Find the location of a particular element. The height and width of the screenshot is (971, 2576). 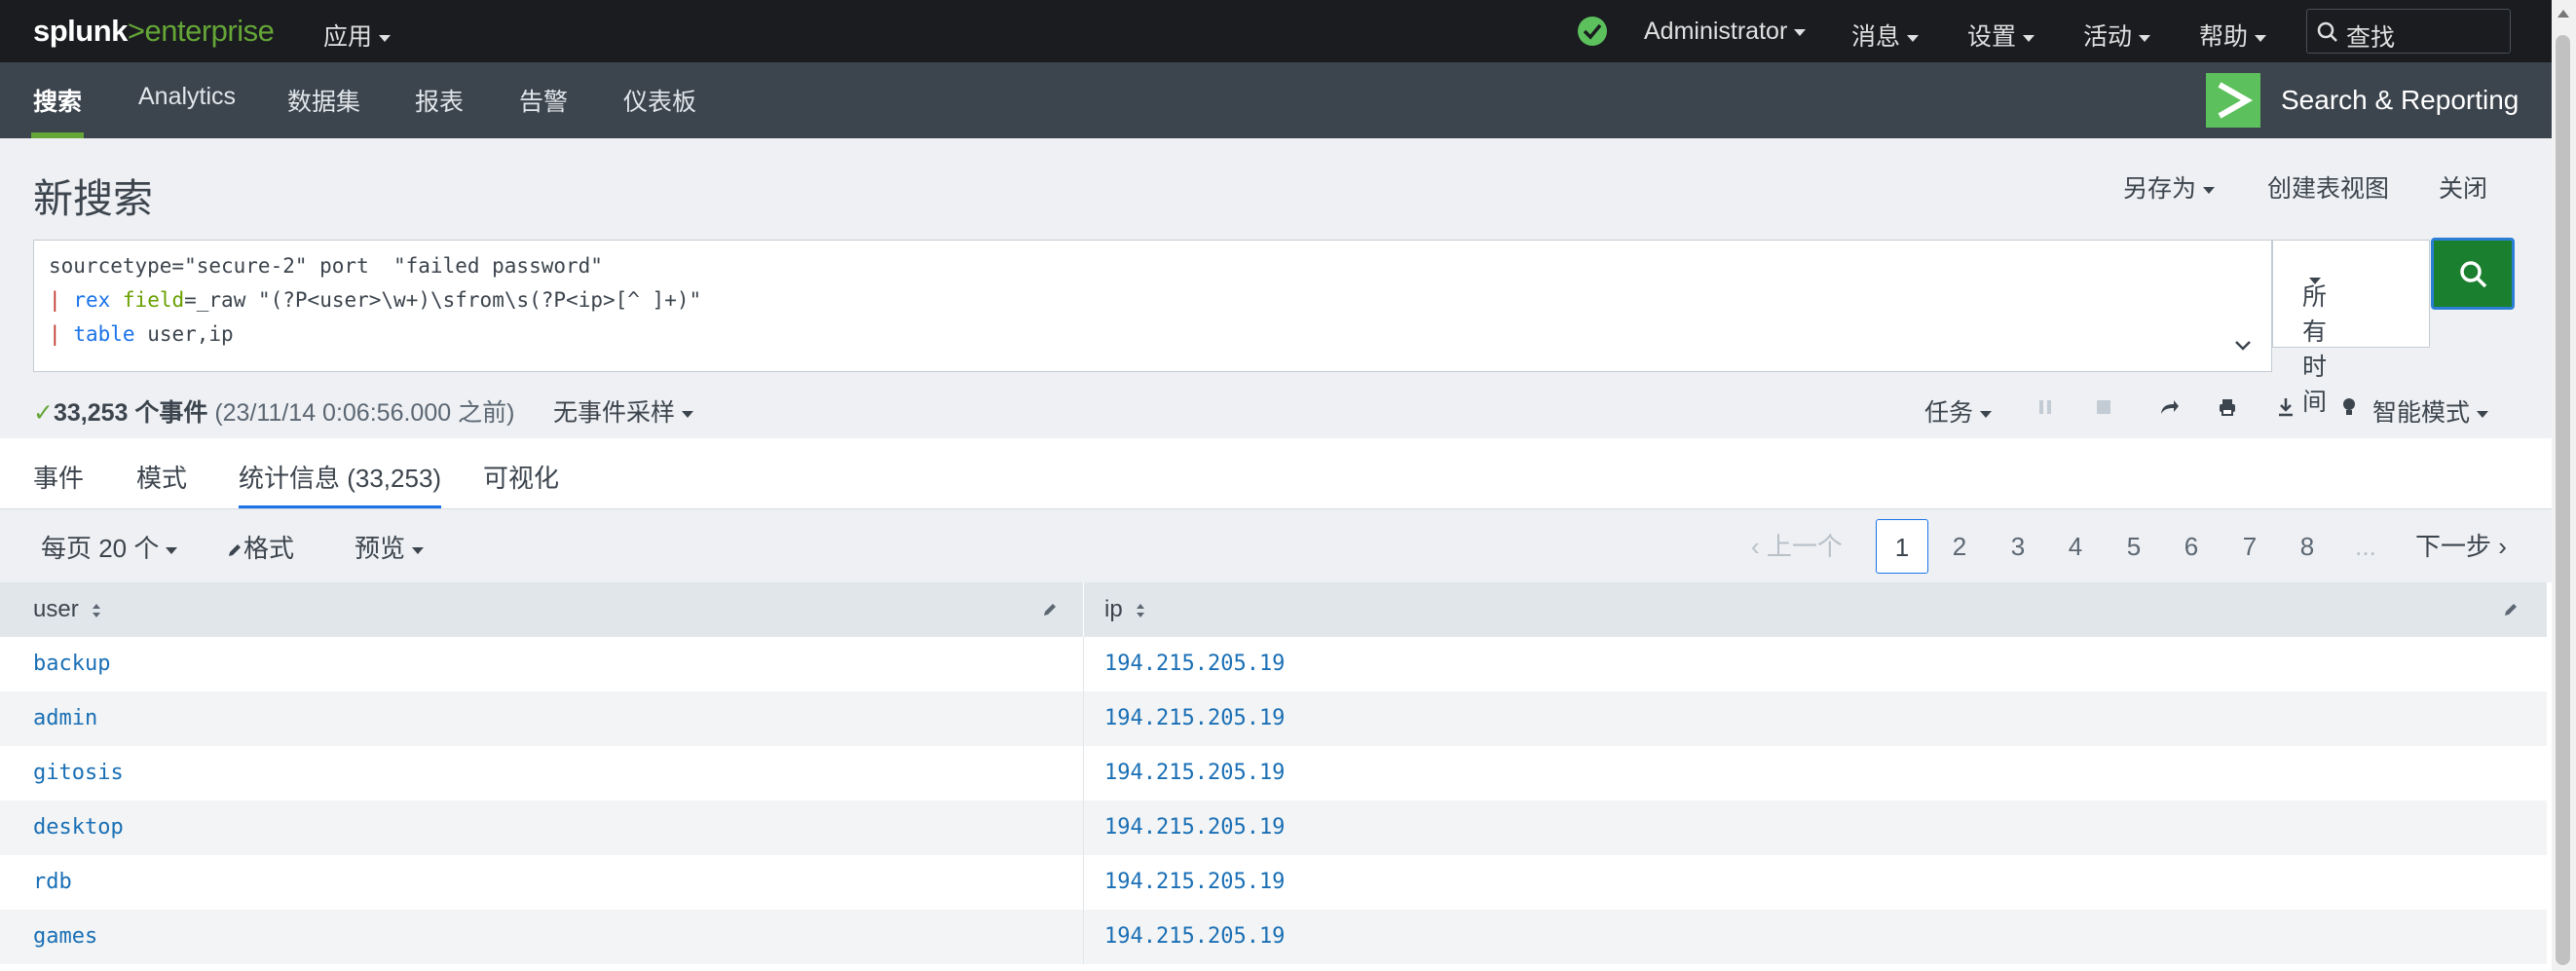

settings-menu: 设置 is located at coordinates (2001, 35).